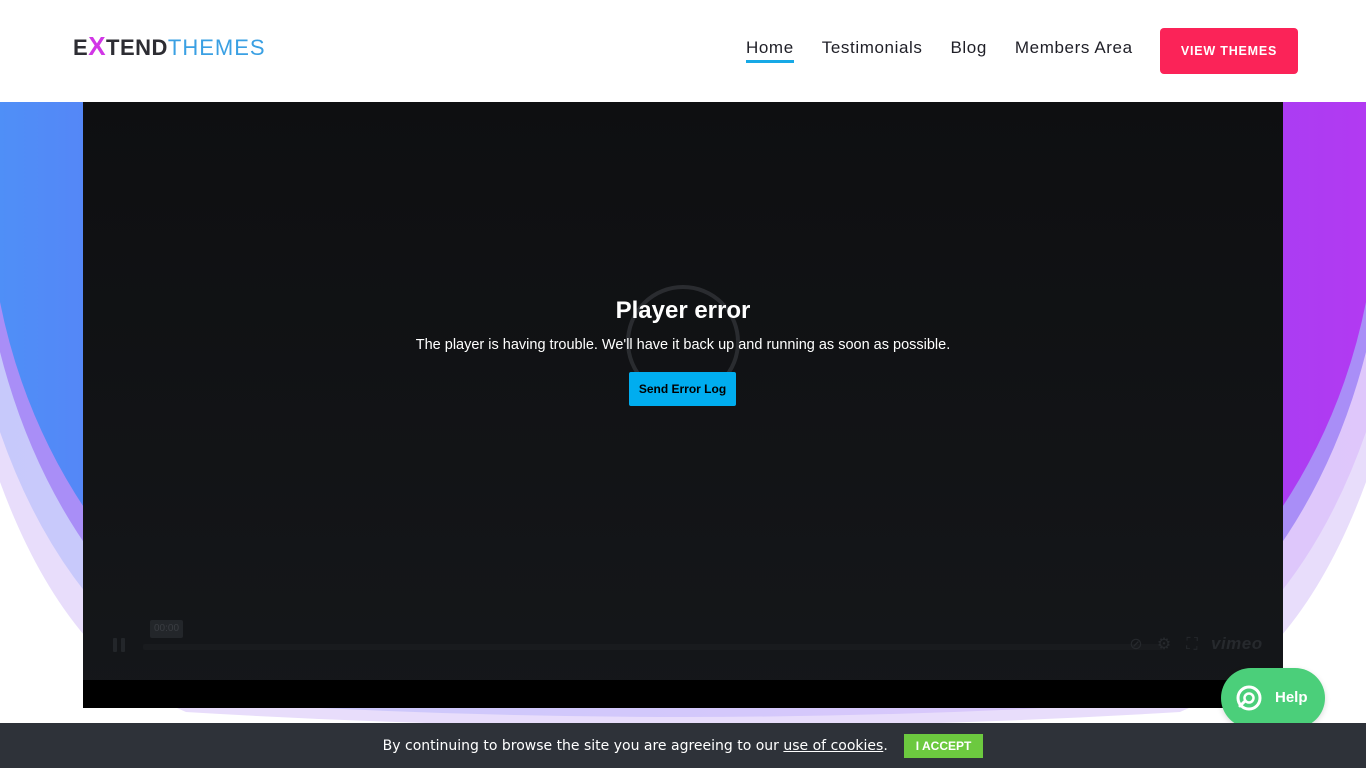 This screenshot has height=768, width=1366. Describe the element at coordinates (81, 47) in the screenshot. I see `logo-part-e: E` at that location.